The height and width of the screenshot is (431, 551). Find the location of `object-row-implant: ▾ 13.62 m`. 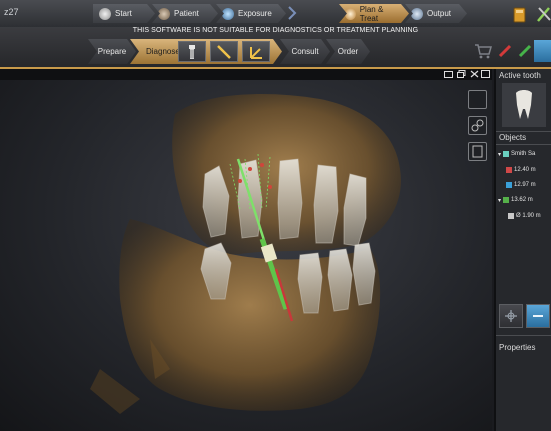

object-row-implant: ▾ 13.62 m is located at coordinates (515, 200).